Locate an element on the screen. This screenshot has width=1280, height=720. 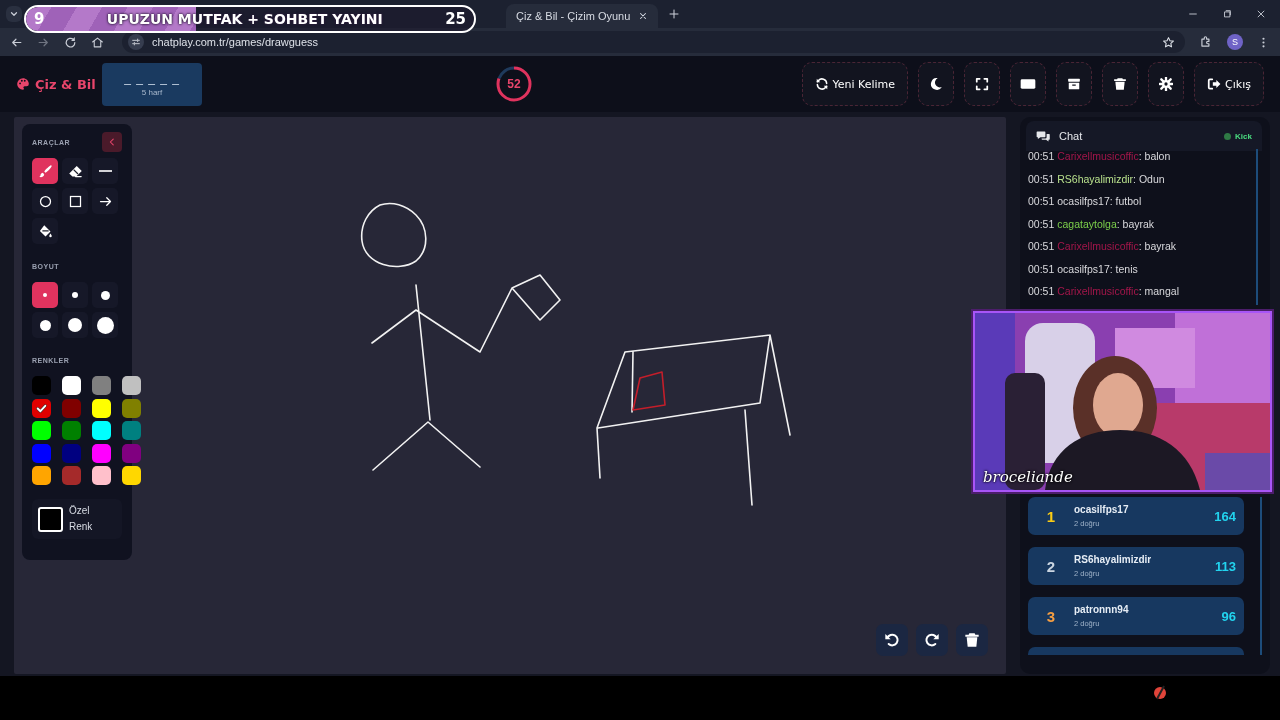
player-name: RS6hayalimizdir is located at coordinates (1113, 559).